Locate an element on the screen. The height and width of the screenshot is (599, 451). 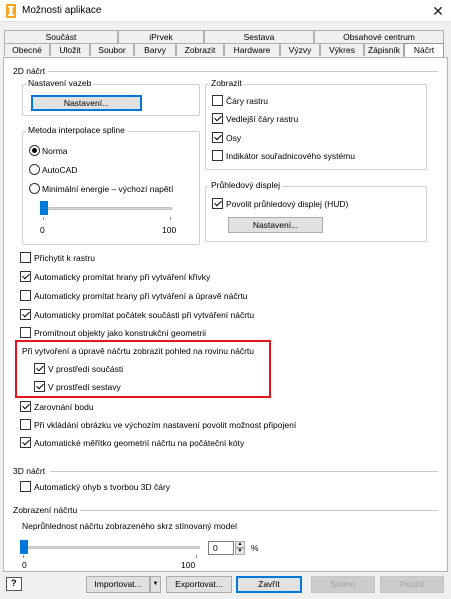
display-group-label: Zobrazit is located at coordinates (226, 83).